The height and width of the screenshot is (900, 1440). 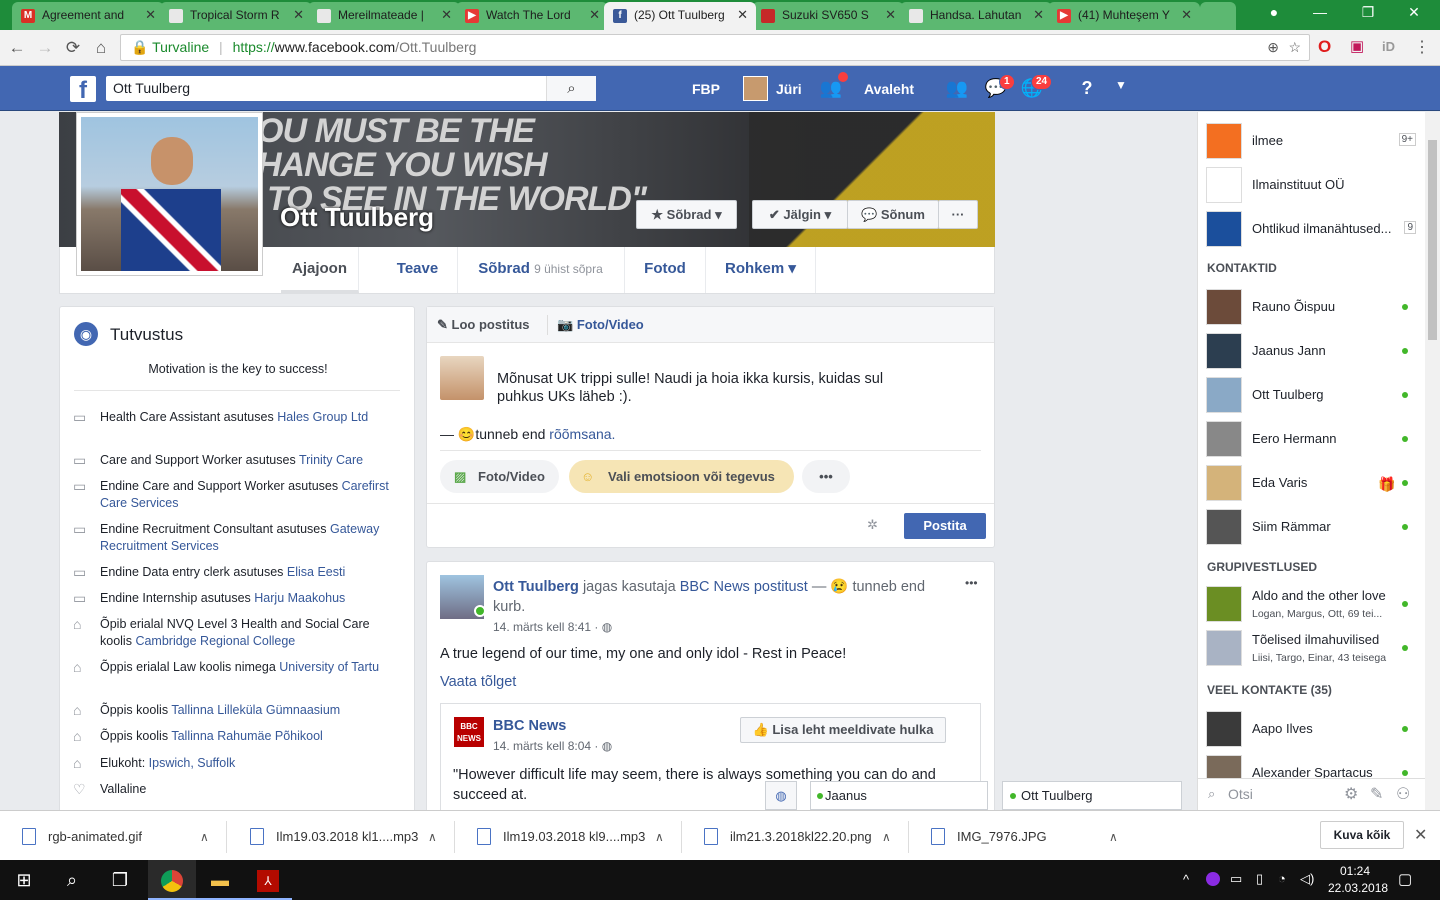 I want to click on new-tab-button, so click(x=1218, y=16).